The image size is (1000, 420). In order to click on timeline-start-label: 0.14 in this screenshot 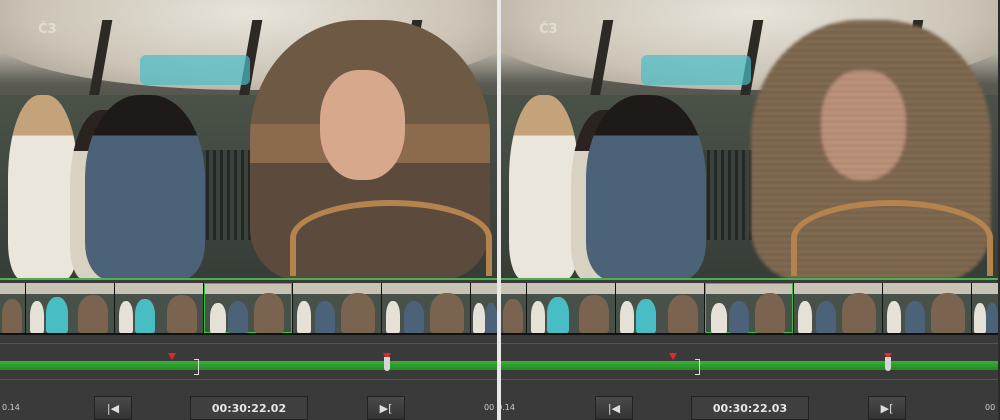, I will do `click(11, 407)`.